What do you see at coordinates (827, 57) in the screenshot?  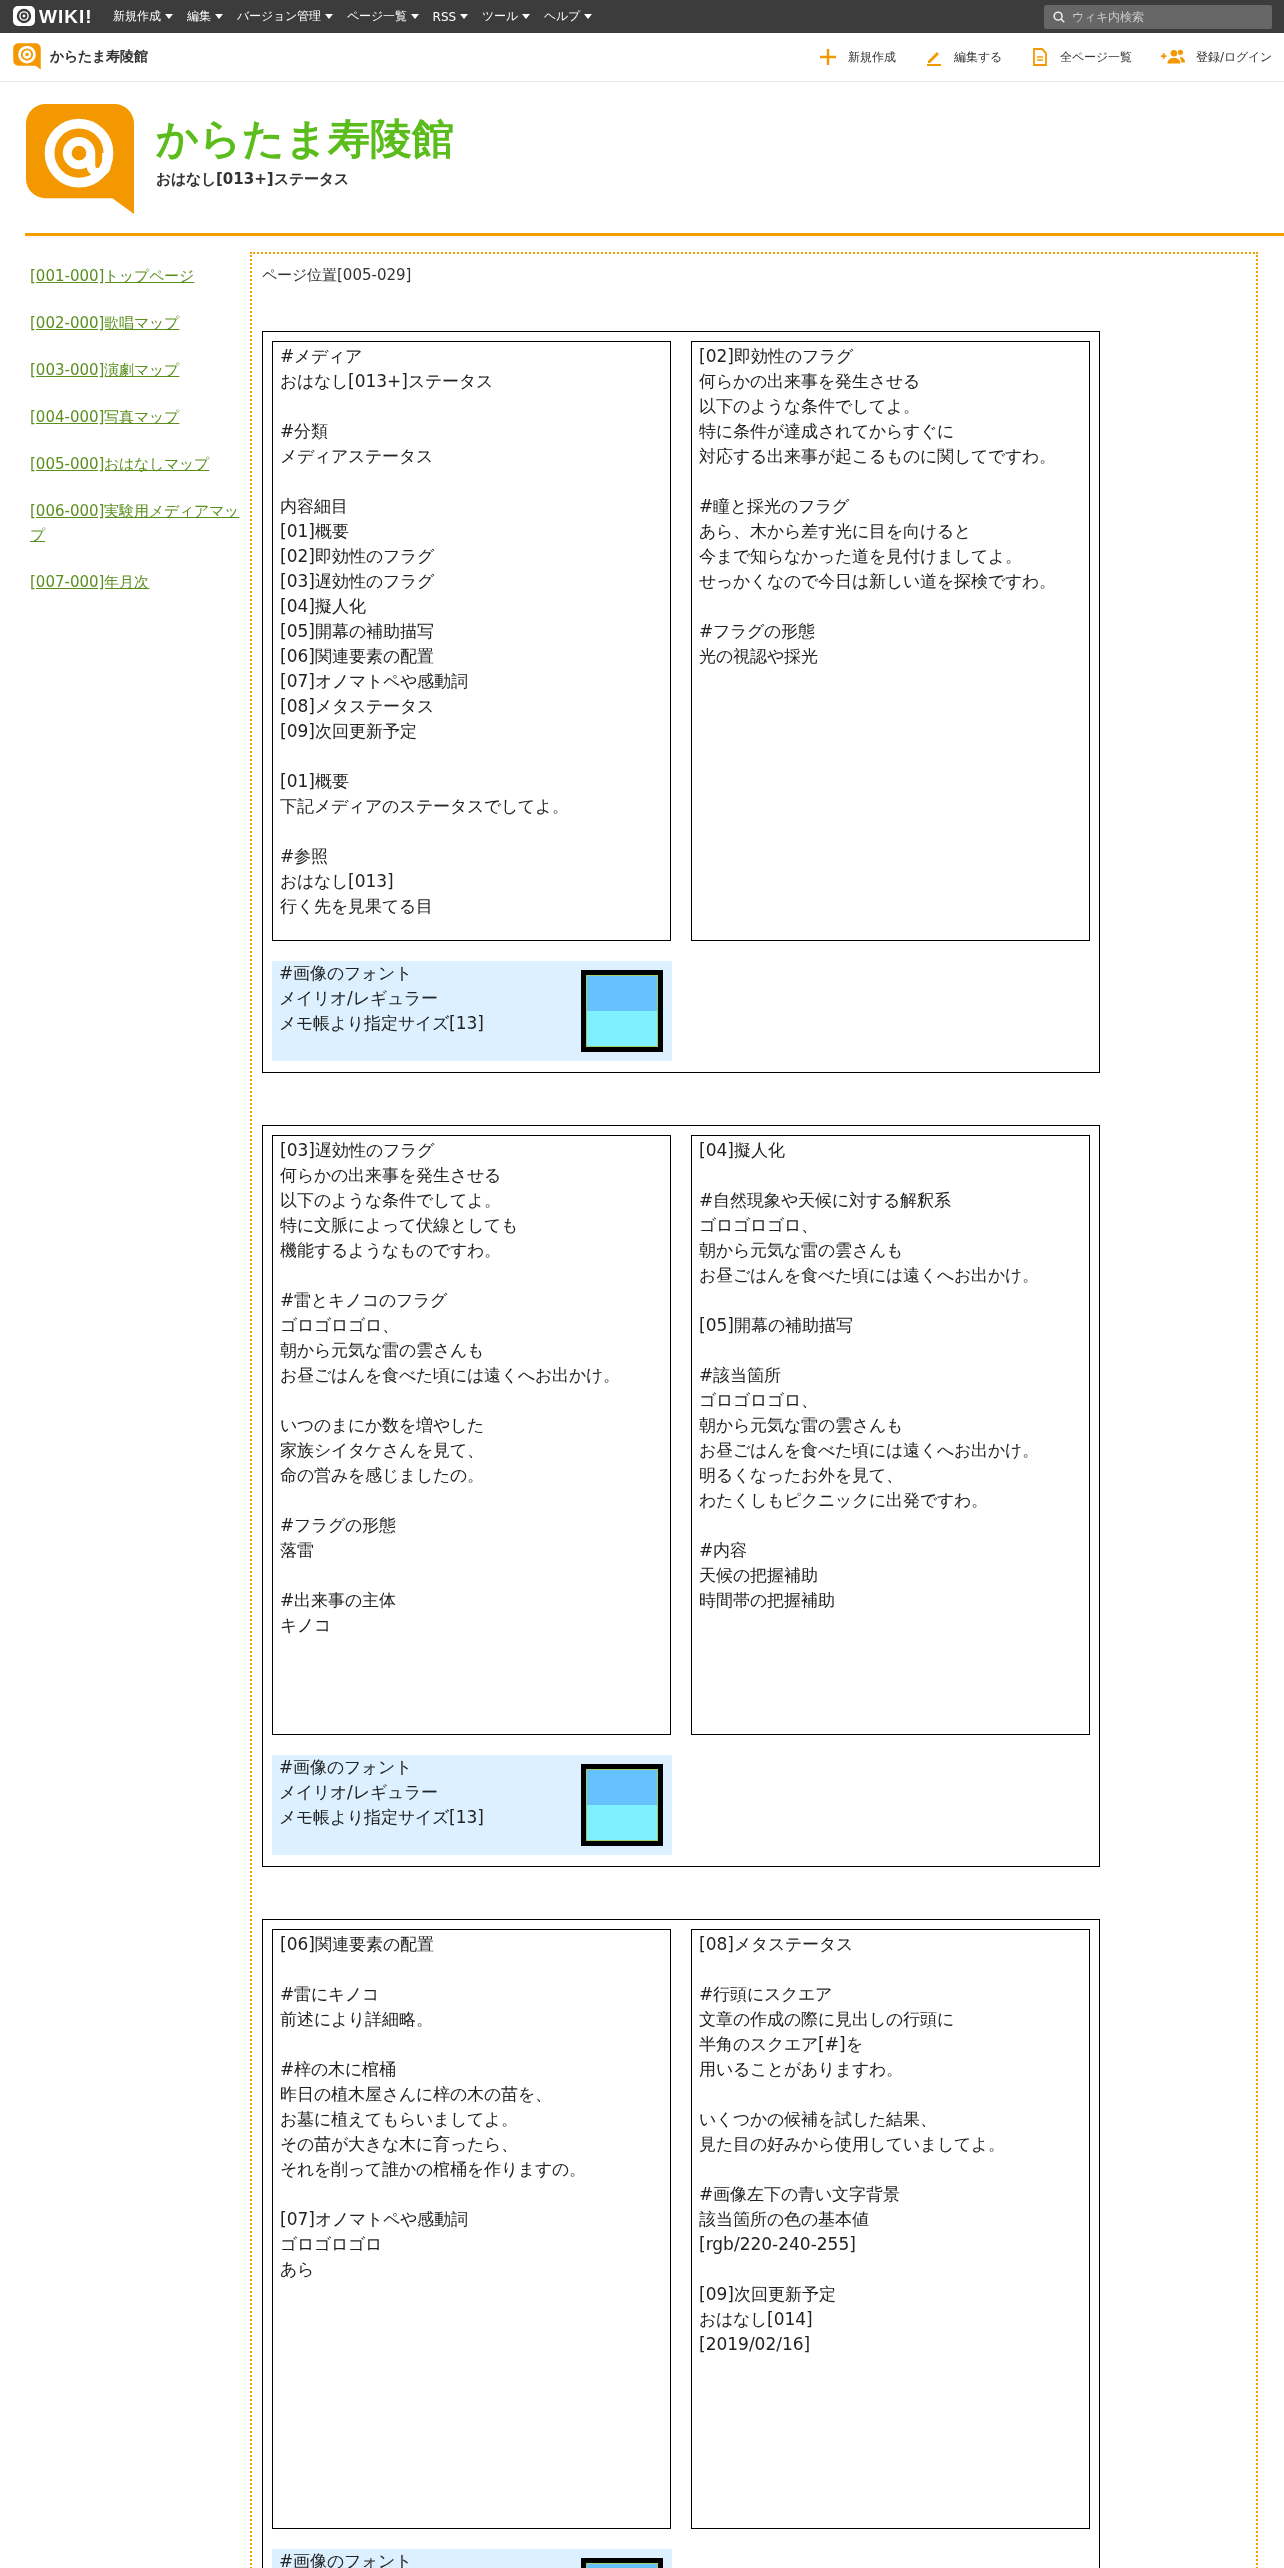 I see `plus-icon` at bounding box center [827, 57].